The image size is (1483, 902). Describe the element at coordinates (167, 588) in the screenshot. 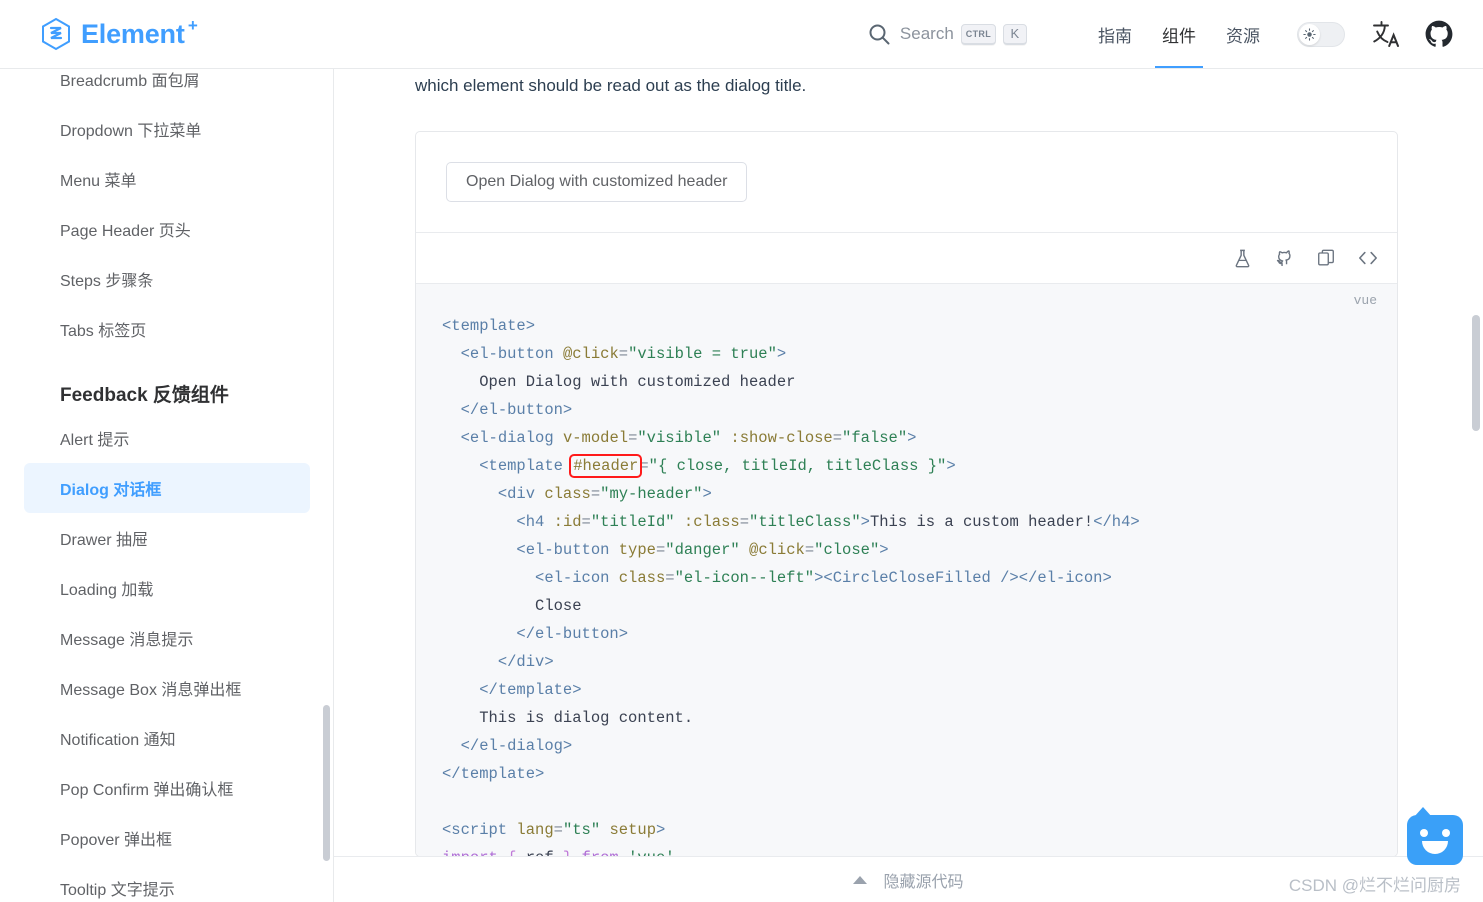

I see `sidebar-item-loading: Loading 加载` at that location.